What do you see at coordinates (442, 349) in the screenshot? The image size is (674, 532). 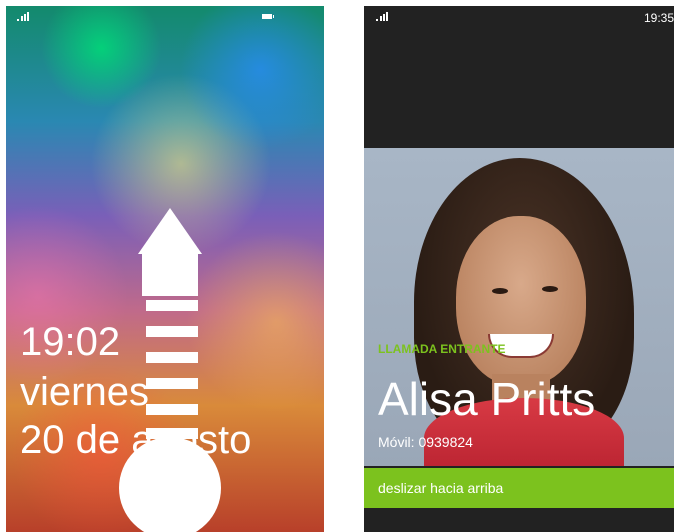 I see `incoming-call-label: LLAMADA ENTRANTE` at bounding box center [442, 349].